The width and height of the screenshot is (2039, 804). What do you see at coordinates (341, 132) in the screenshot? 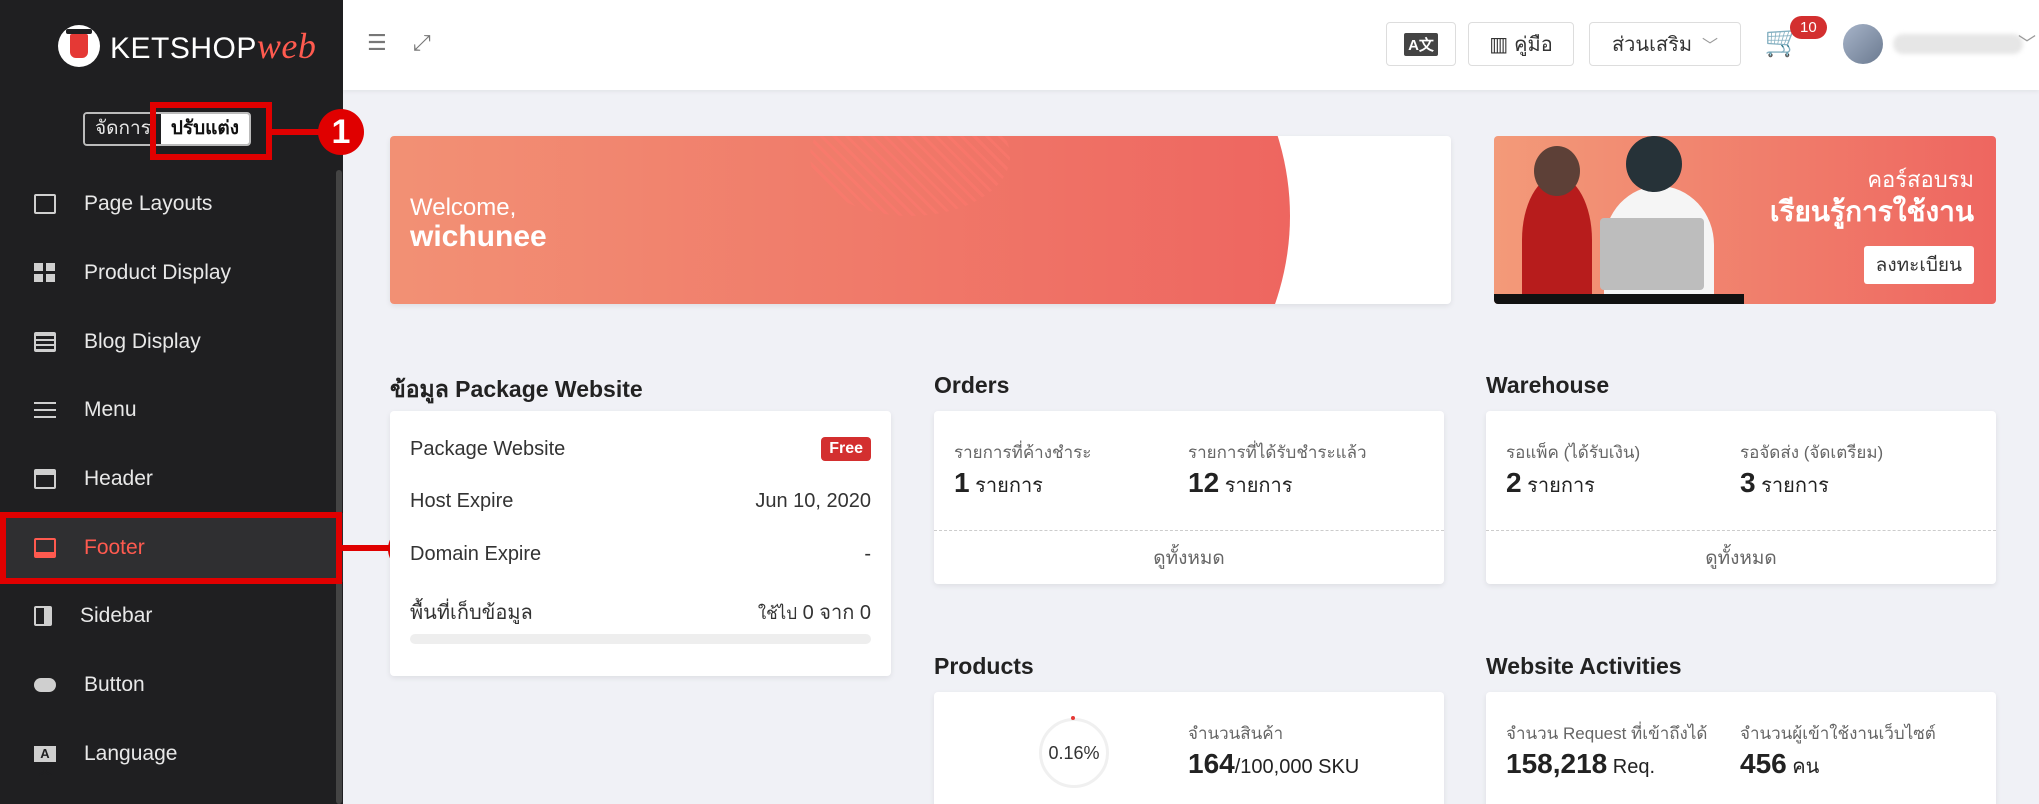
I see `callout-number-1: 1` at bounding box center [341, 132].